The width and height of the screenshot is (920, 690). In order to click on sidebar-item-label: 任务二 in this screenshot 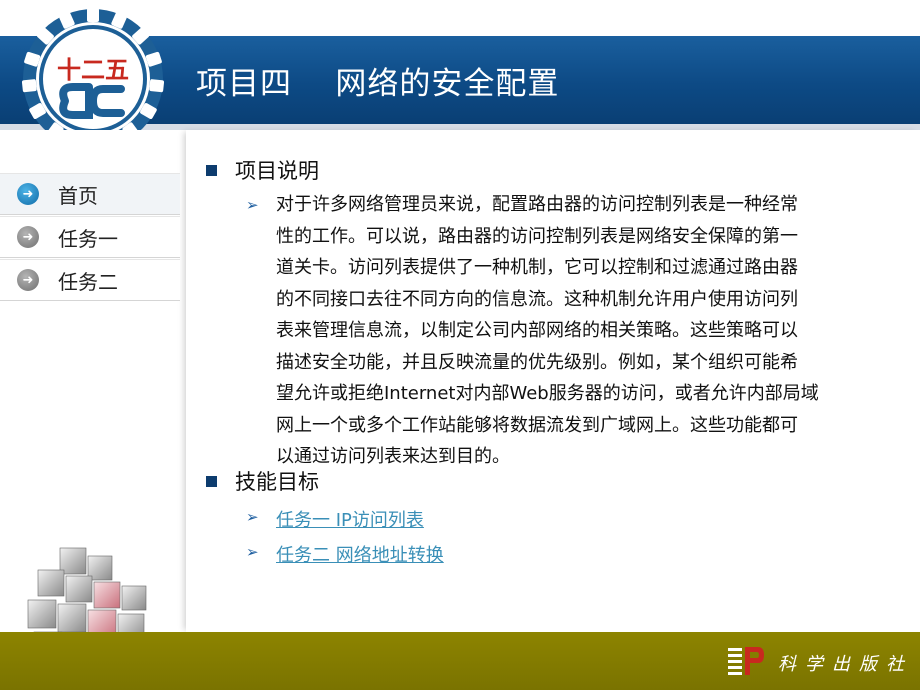, I will do `click(88, 281)`.